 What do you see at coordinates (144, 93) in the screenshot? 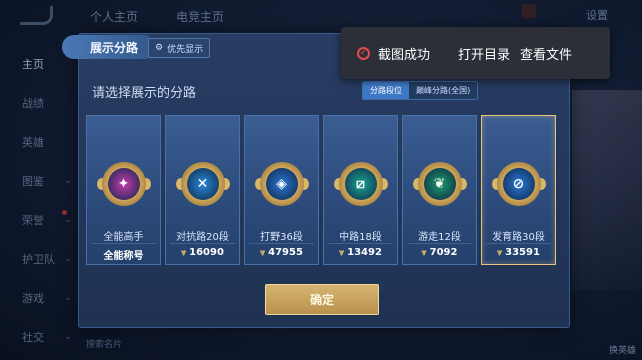
I see `select-route-prompt: 请选择展示的分路` at bounding box center [144, 93].